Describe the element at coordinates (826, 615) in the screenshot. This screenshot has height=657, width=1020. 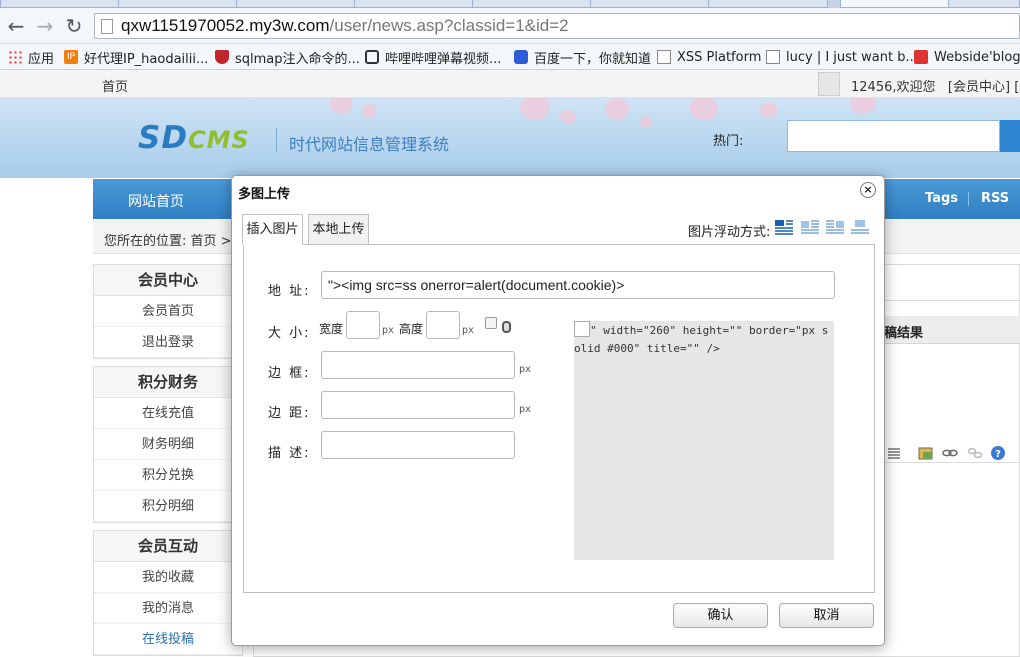
I see `cancel-button: 取消` at that location.